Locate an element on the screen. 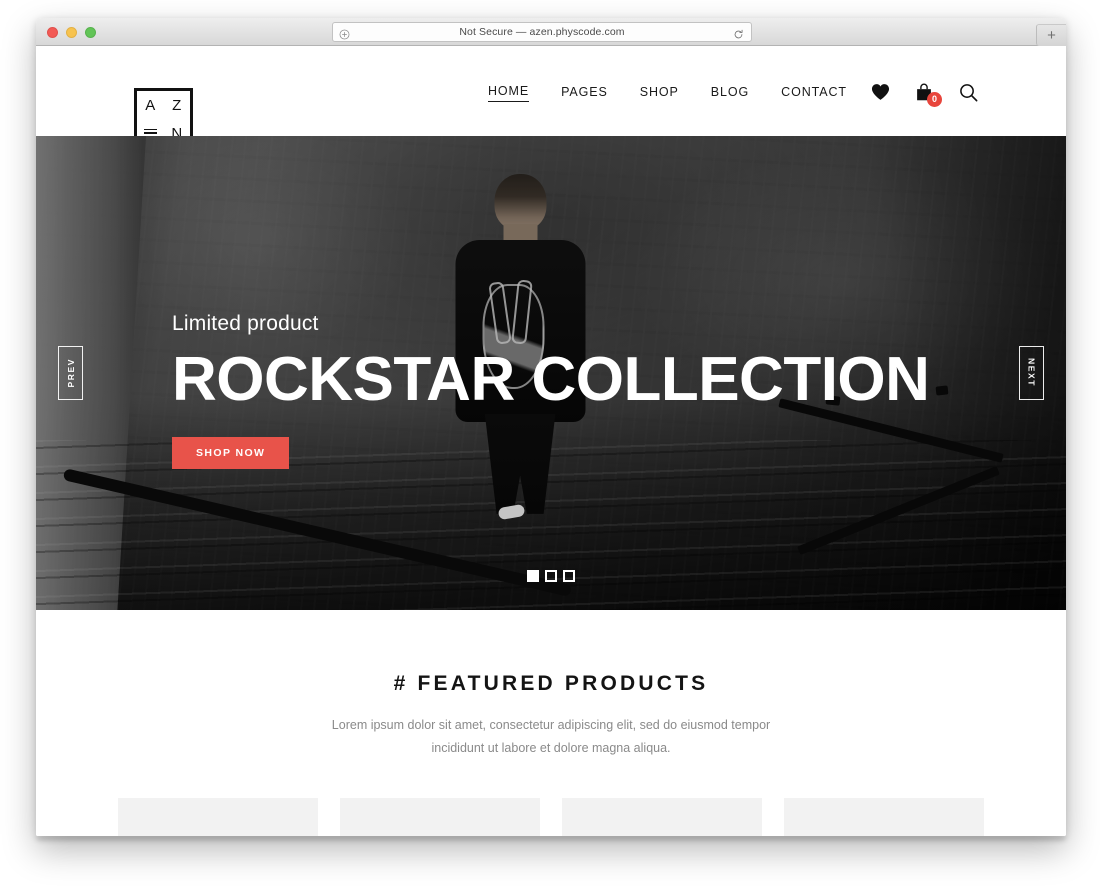  slider-next-button: NEXT is located at coordinates (1031, 373).